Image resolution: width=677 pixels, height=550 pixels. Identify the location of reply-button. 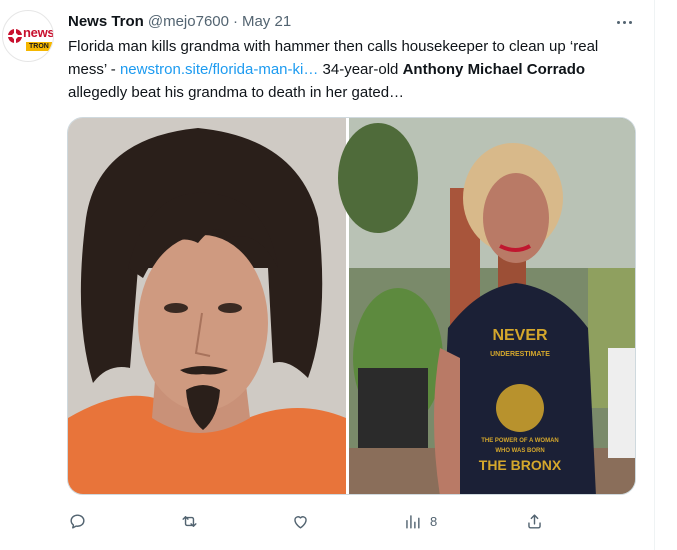
(77, 521).